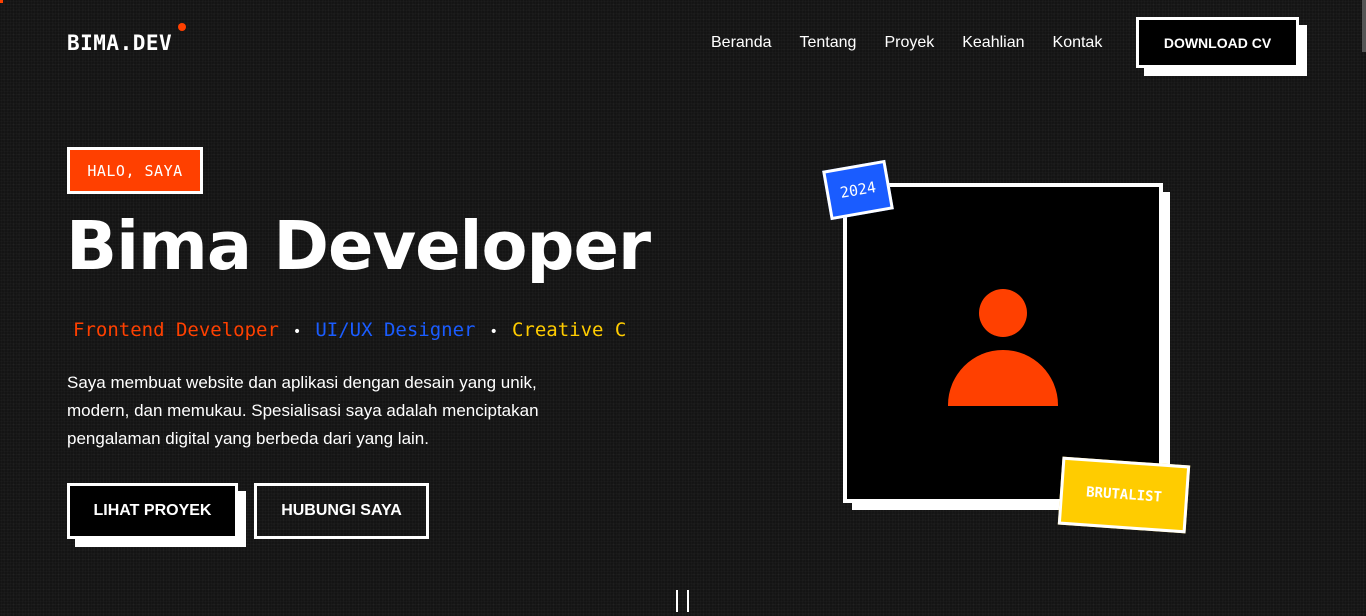  What do you see at coordinates (152, 511) in the screenshot?
I see `view-projects-button: LIHAT PROYEK` at bounding box center [152, 511].